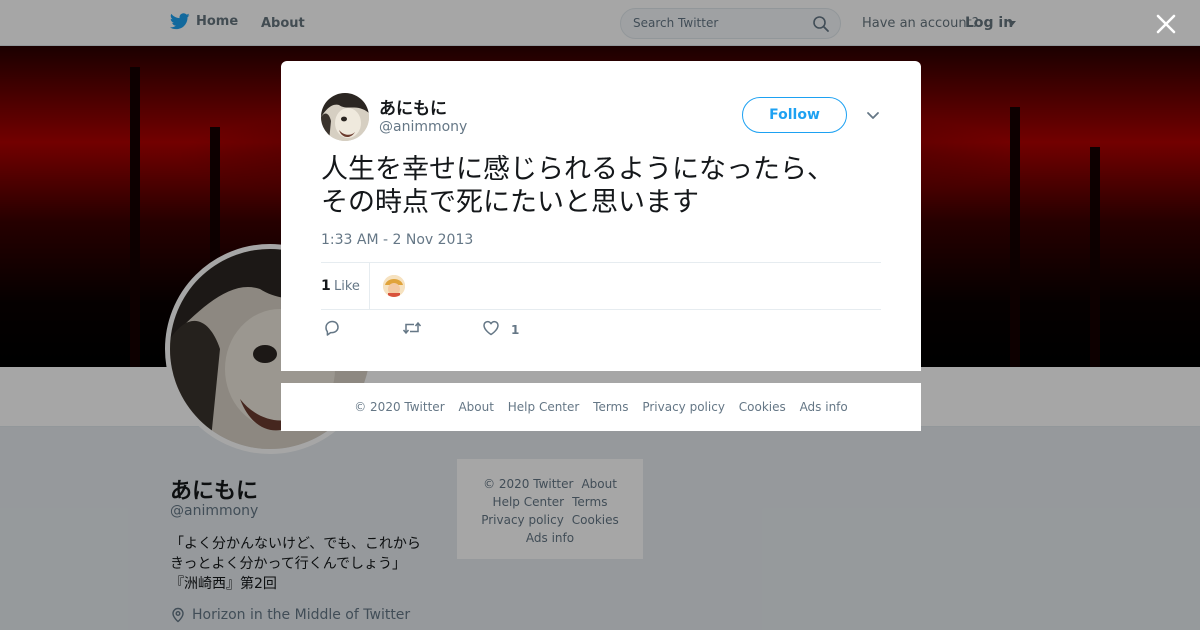 This screenshot has width=1200, height=630. What do you see at coordinates (601, 186) in the screenshot?
I see `tweet-text: 人生を幸せに感じられるようになったら、 その時点で死にたいと思います` at bounding box center [601, 186].